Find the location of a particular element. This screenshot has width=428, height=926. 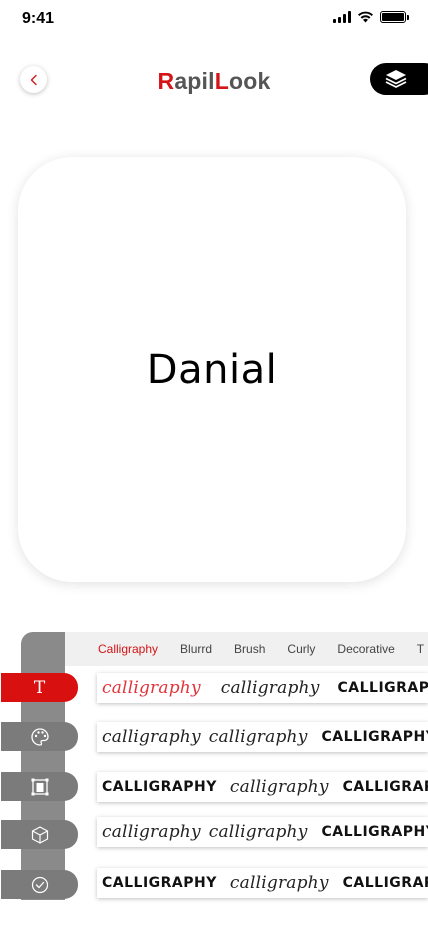

font-row-3: CALLIGRAPHY calligraphy CALLIGRAPHY is located at coordinates (262, 787).